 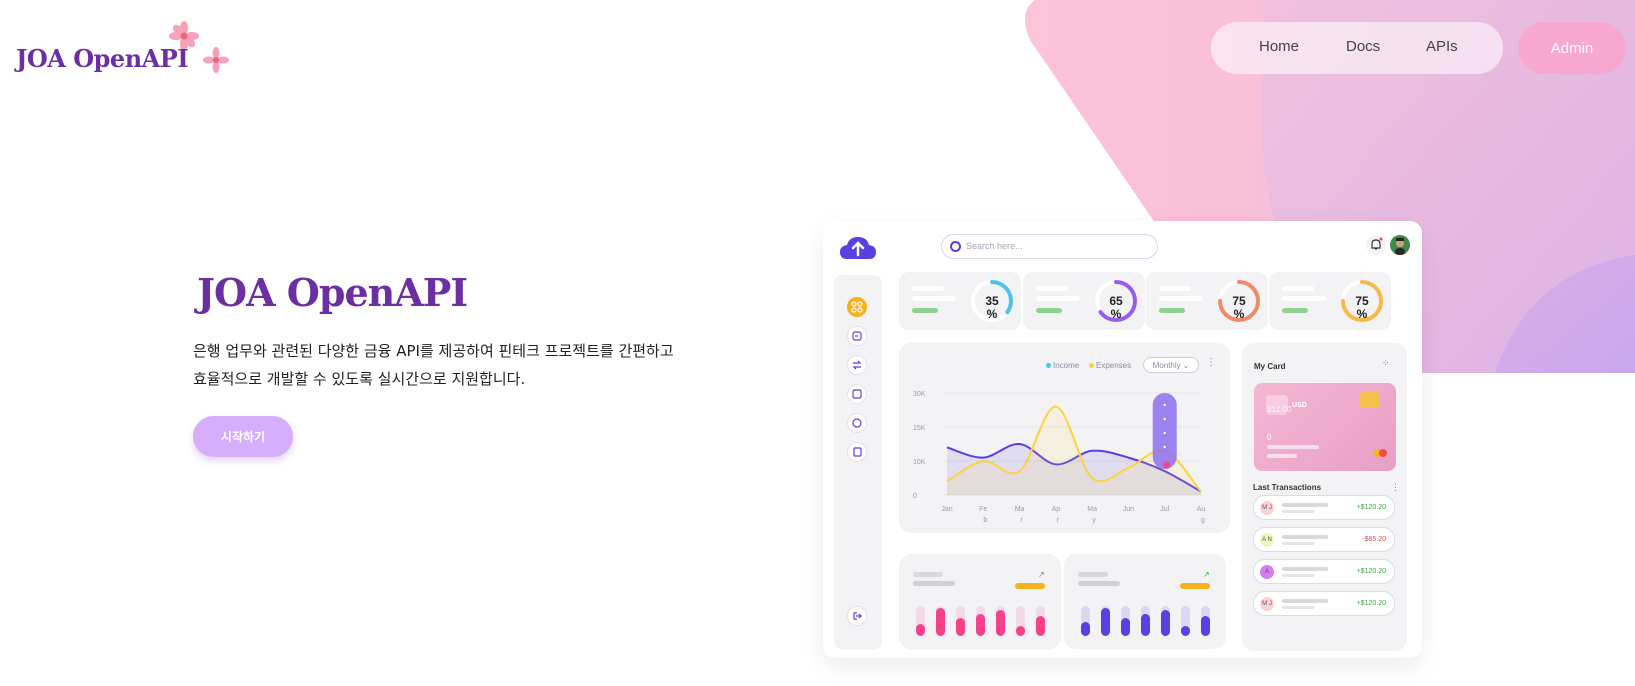 What do you see at coordinates (1325, 427) in the screenshot?
I see `credit-card: $12.00 USD 0` at bounding box center [1325, 427].